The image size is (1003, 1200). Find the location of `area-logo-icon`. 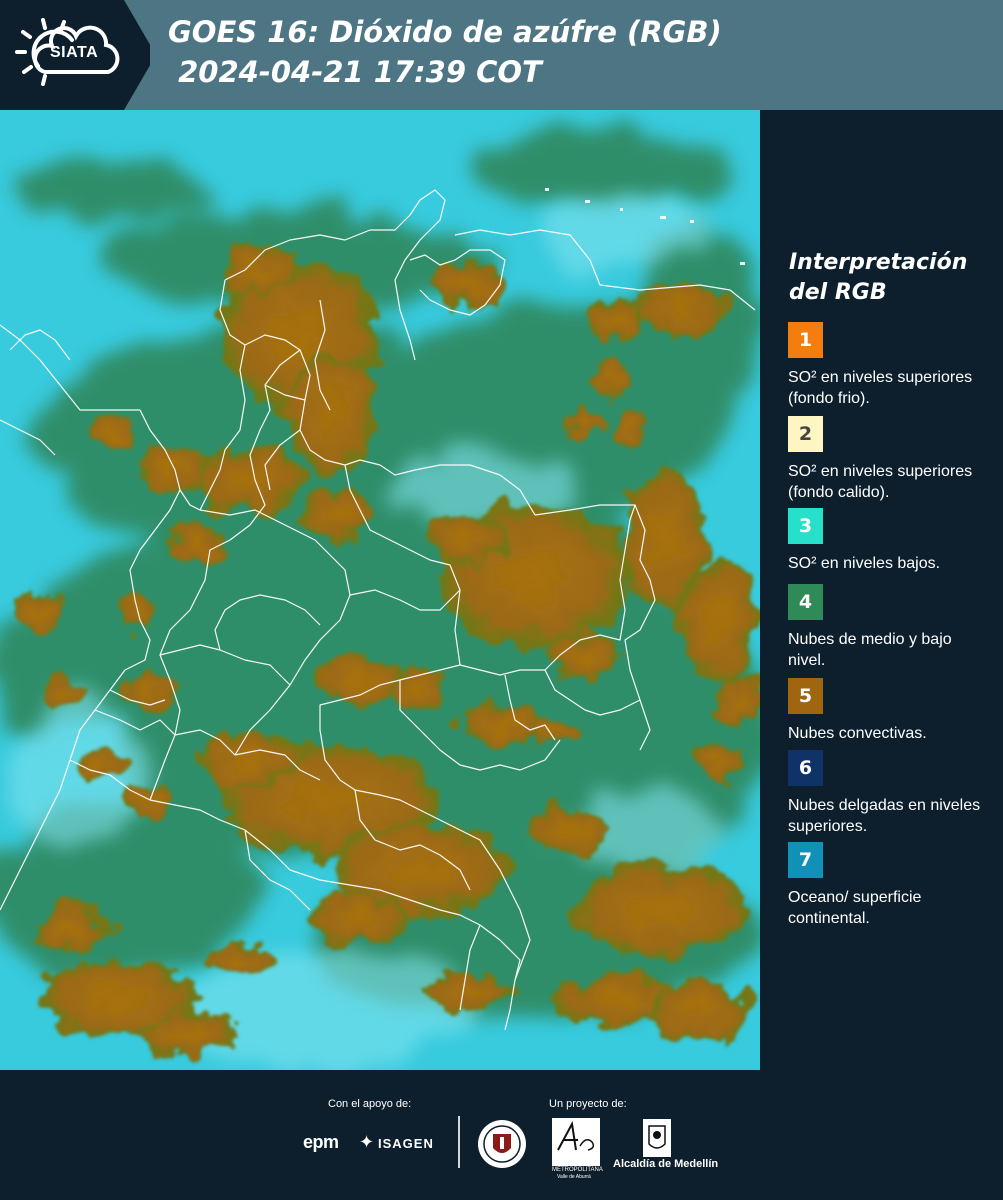

area-logo-icon is located at coordinates (576, 1135).